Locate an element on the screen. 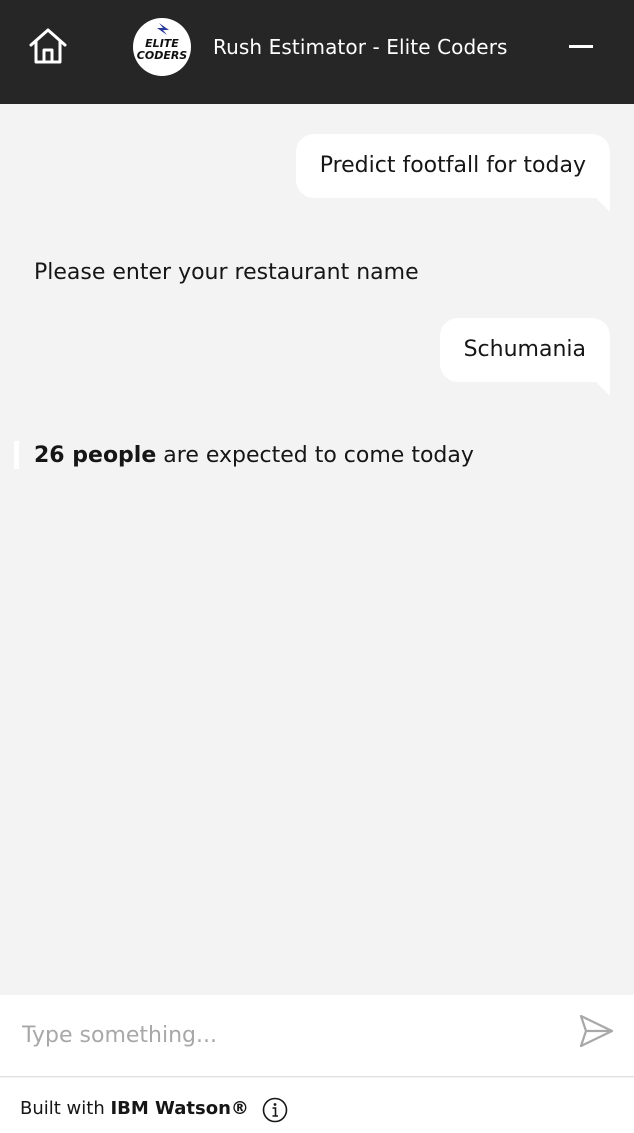  built-with-label: Built with IBM Watson® is located at coordinates (134, 1109).